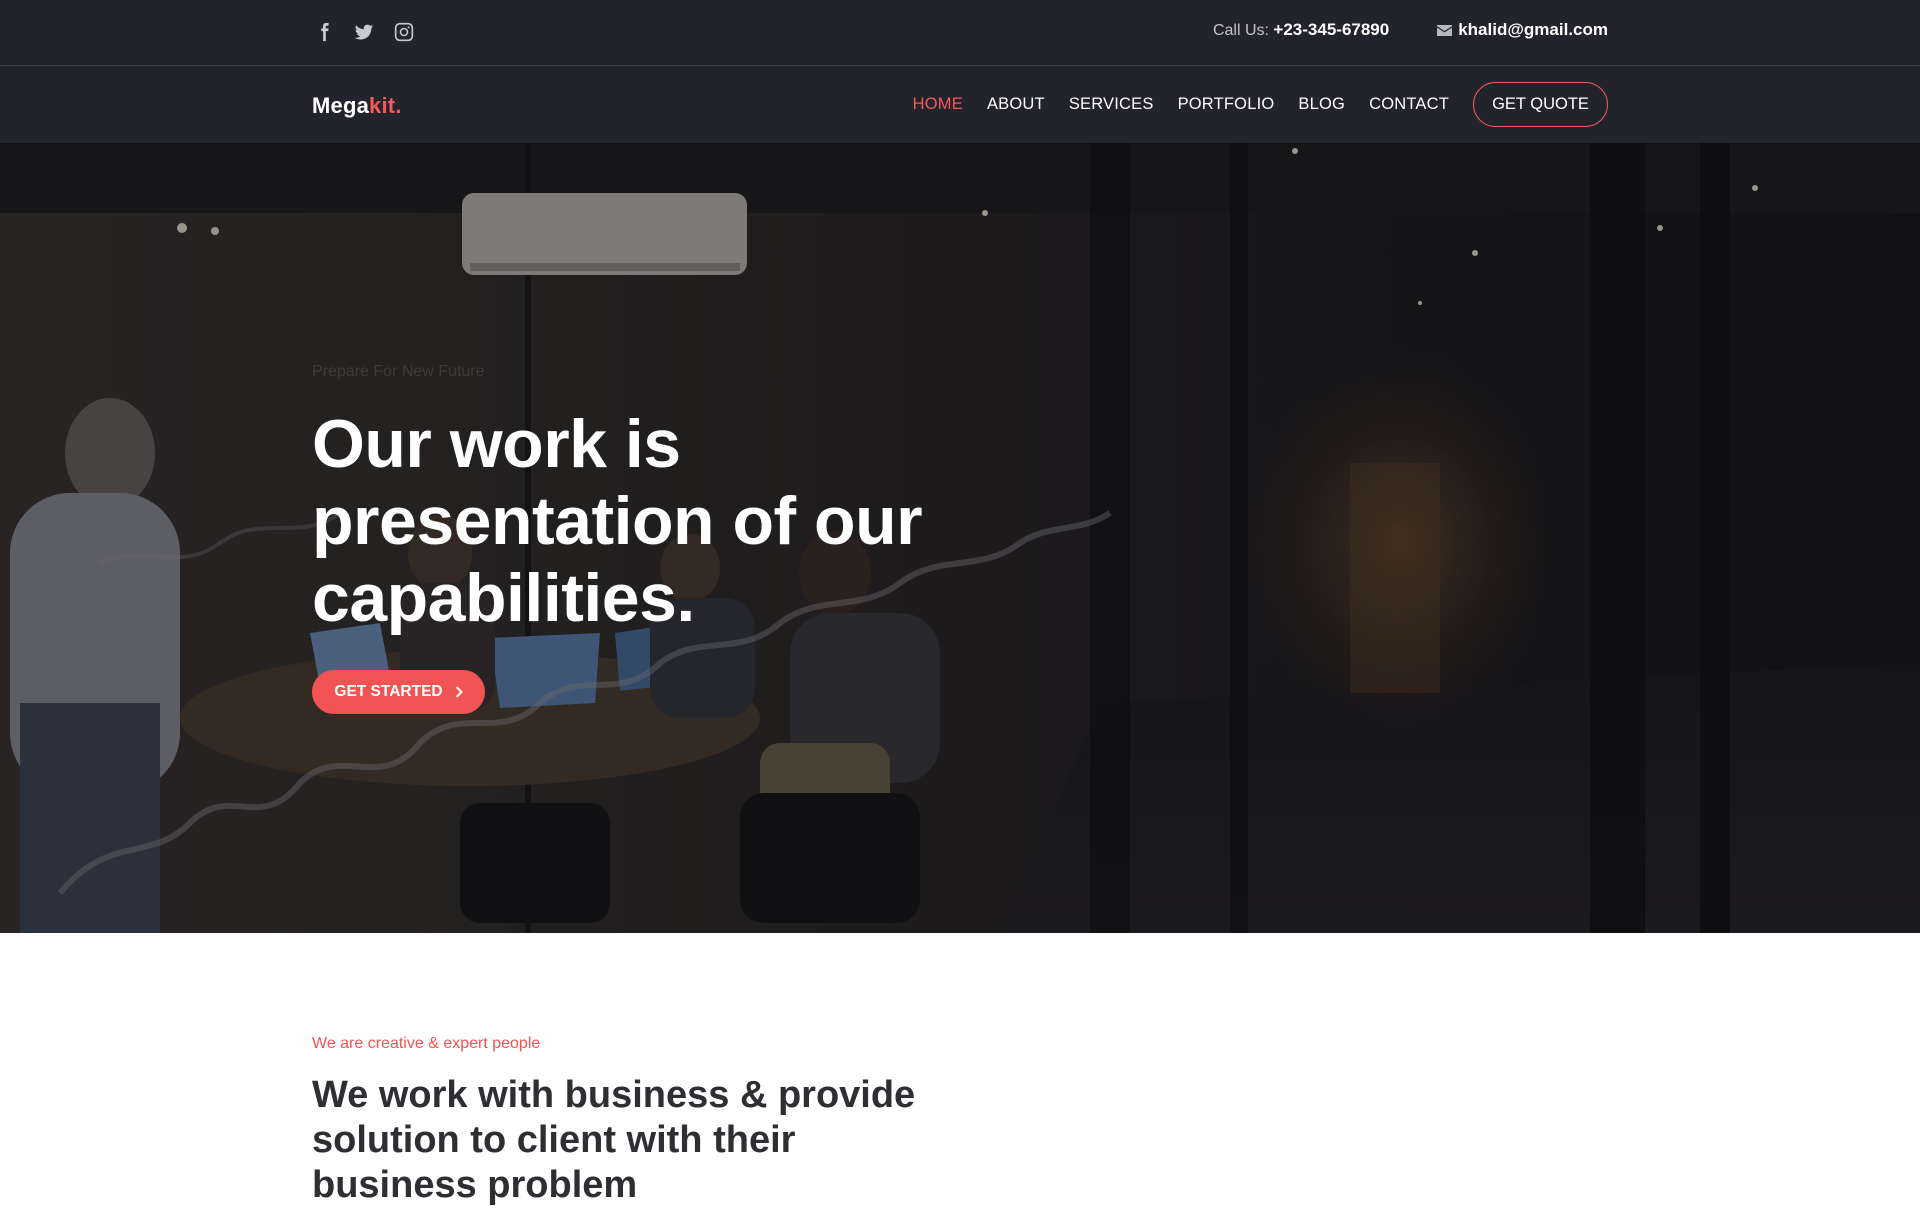 This screenshot has height=1229, width=1920. Describe the element at coordinates (1240, 30) in the screenshot. I see `call-label: Call Us:` at that location.